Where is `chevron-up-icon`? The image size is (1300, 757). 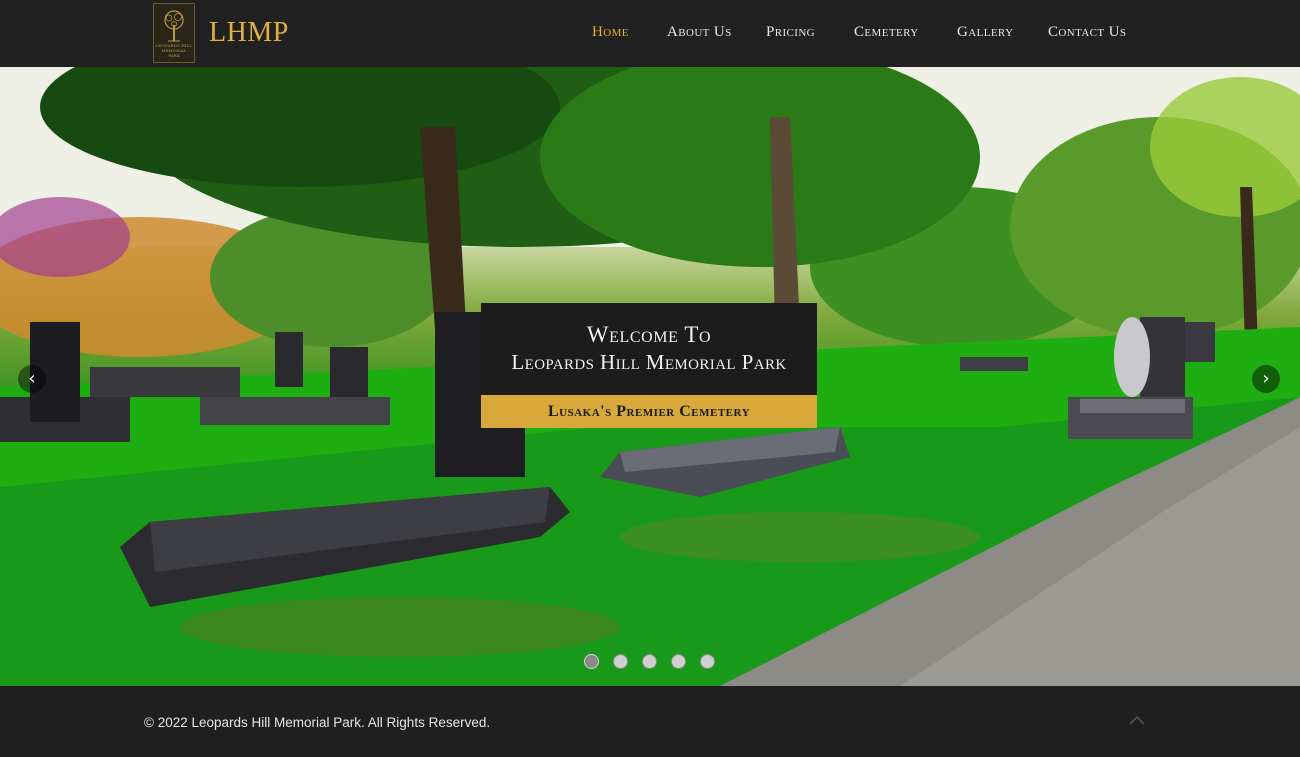 chevron-up-icon is located at coordinates (1137, 720).